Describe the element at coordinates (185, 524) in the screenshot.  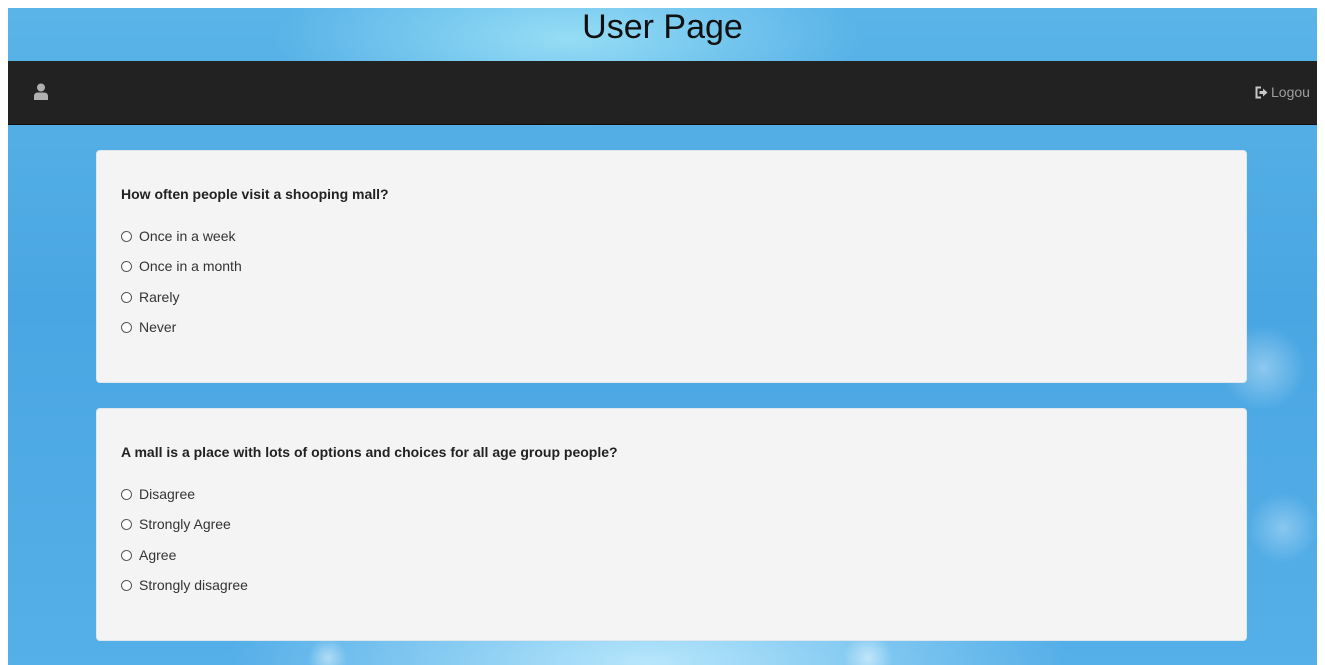
I see `option-label: Strongly Agree` at that location.